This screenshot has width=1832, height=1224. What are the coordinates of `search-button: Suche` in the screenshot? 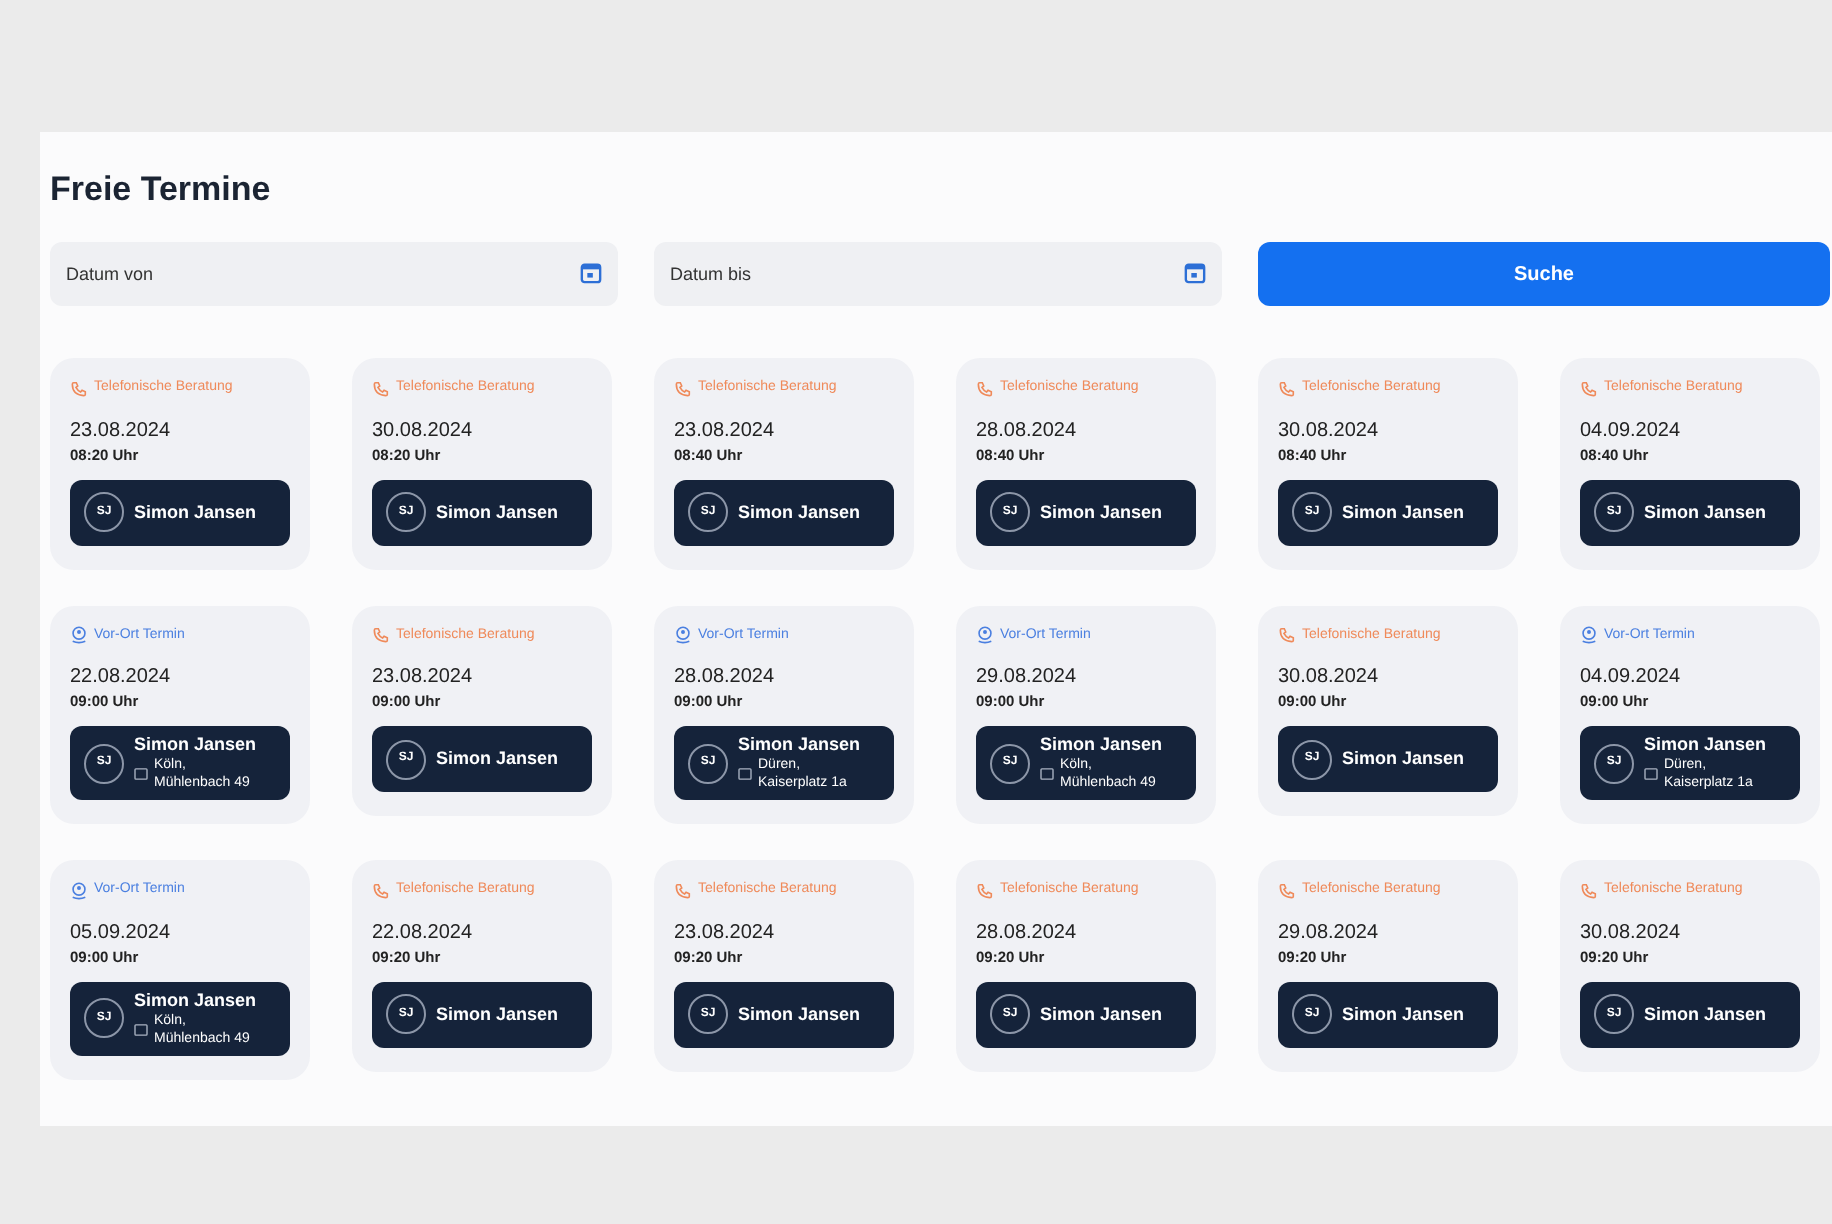 It's located at (1544, 274).